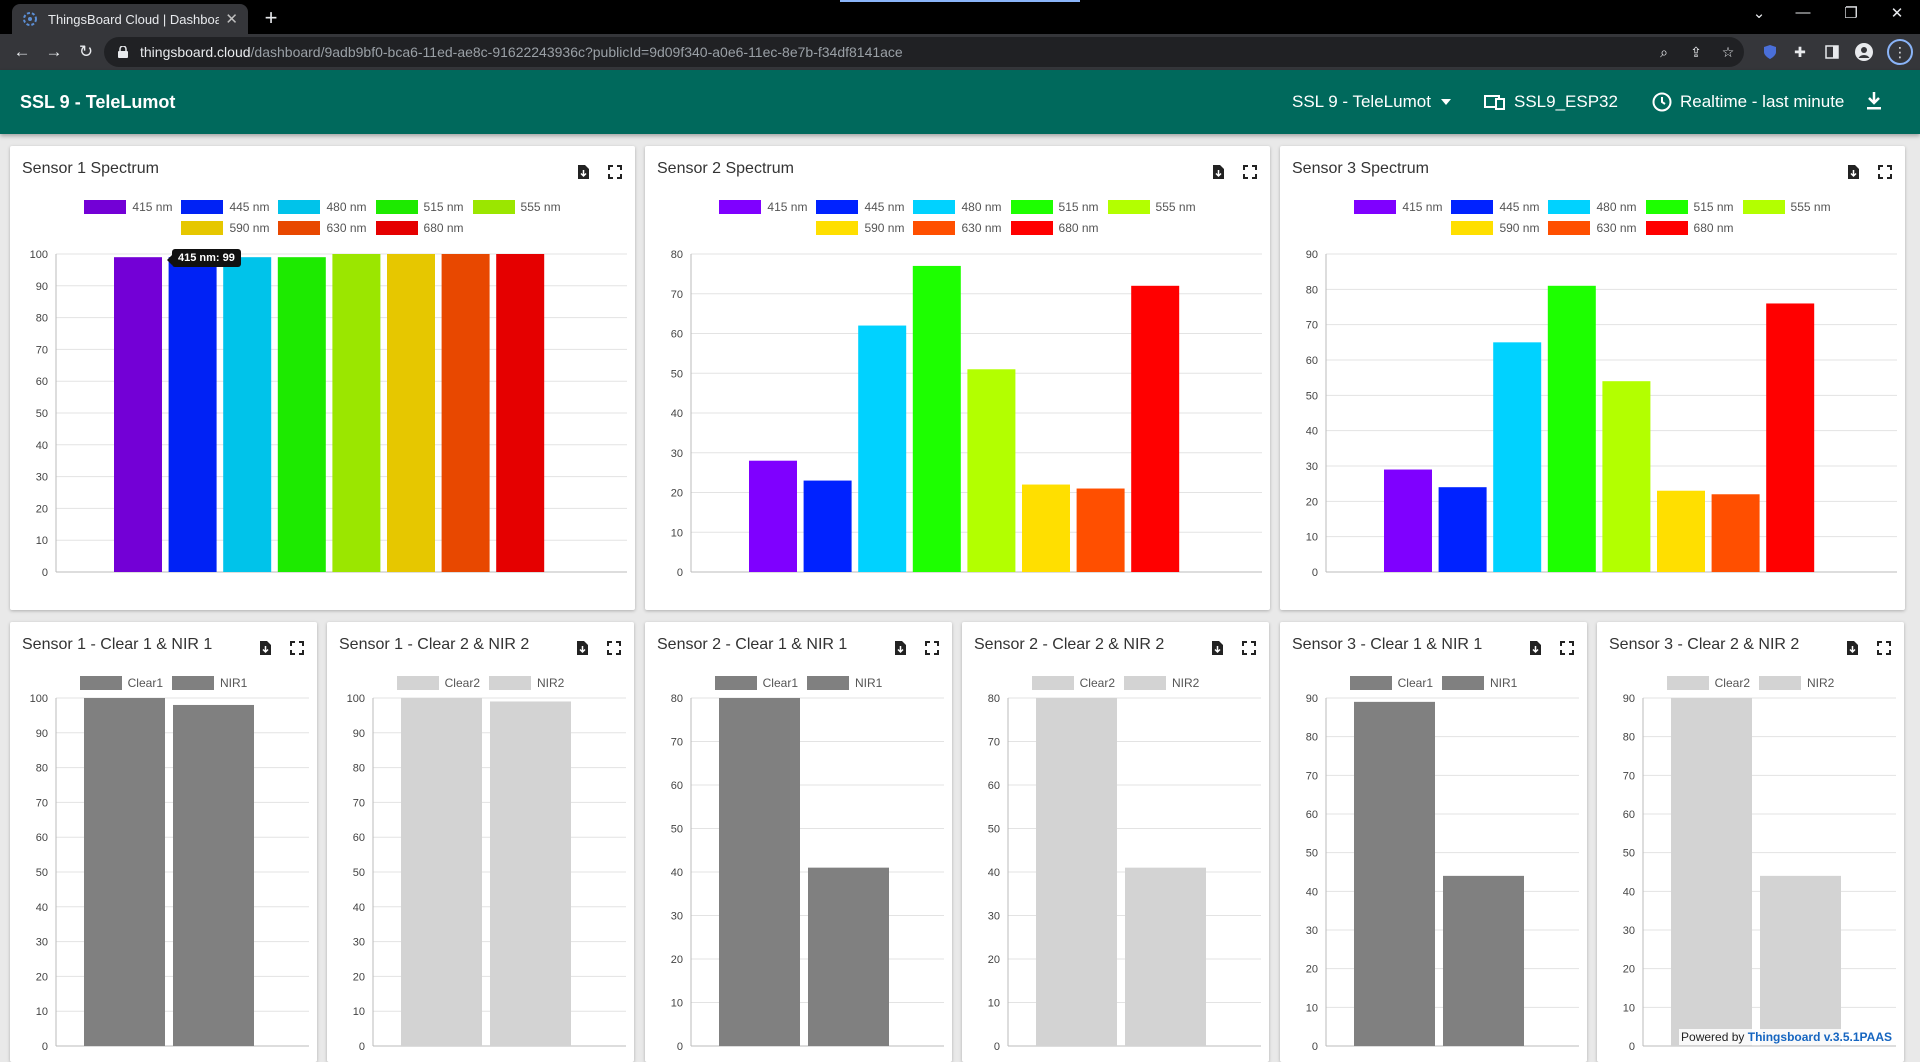  Describe the element at coordinates (54, 52) in the screenshot. I see `forward-icon: →` at that location.